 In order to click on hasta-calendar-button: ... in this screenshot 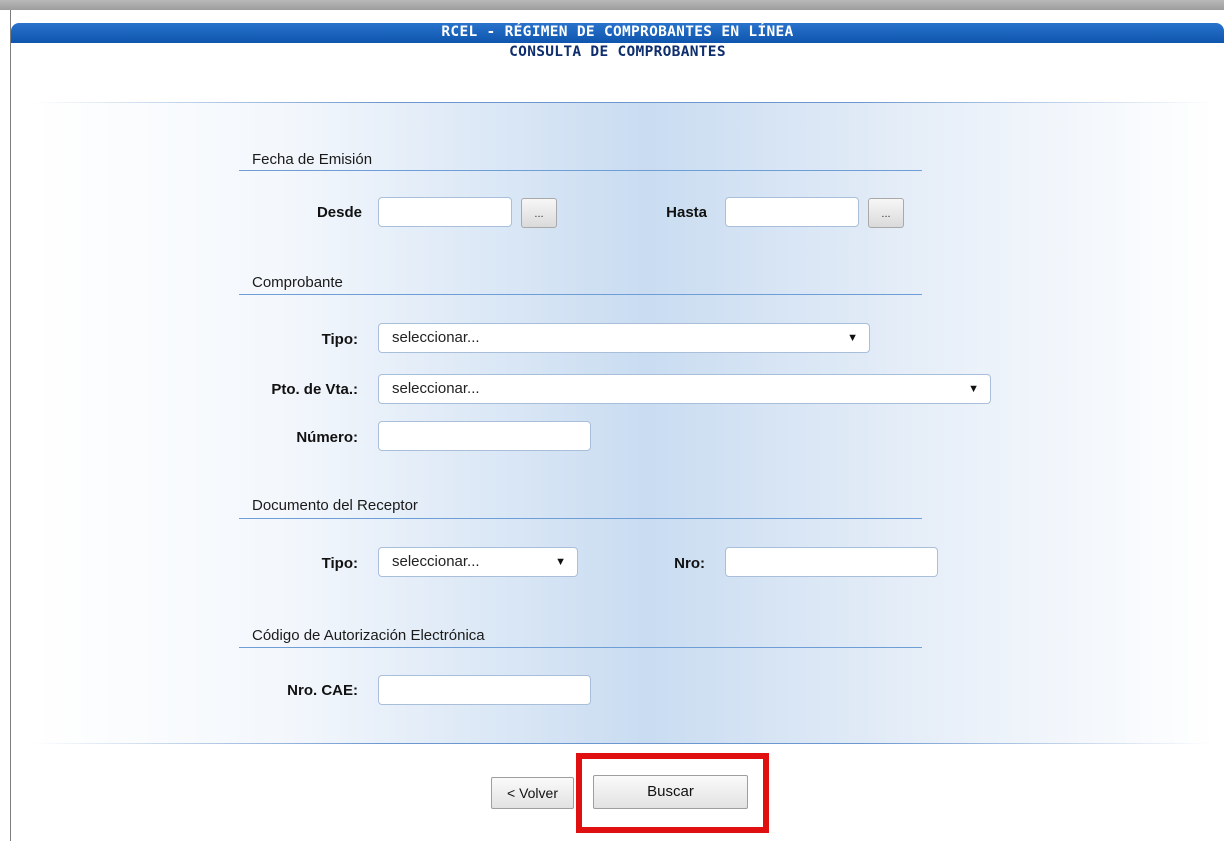, I will do `click(886, 213)`.